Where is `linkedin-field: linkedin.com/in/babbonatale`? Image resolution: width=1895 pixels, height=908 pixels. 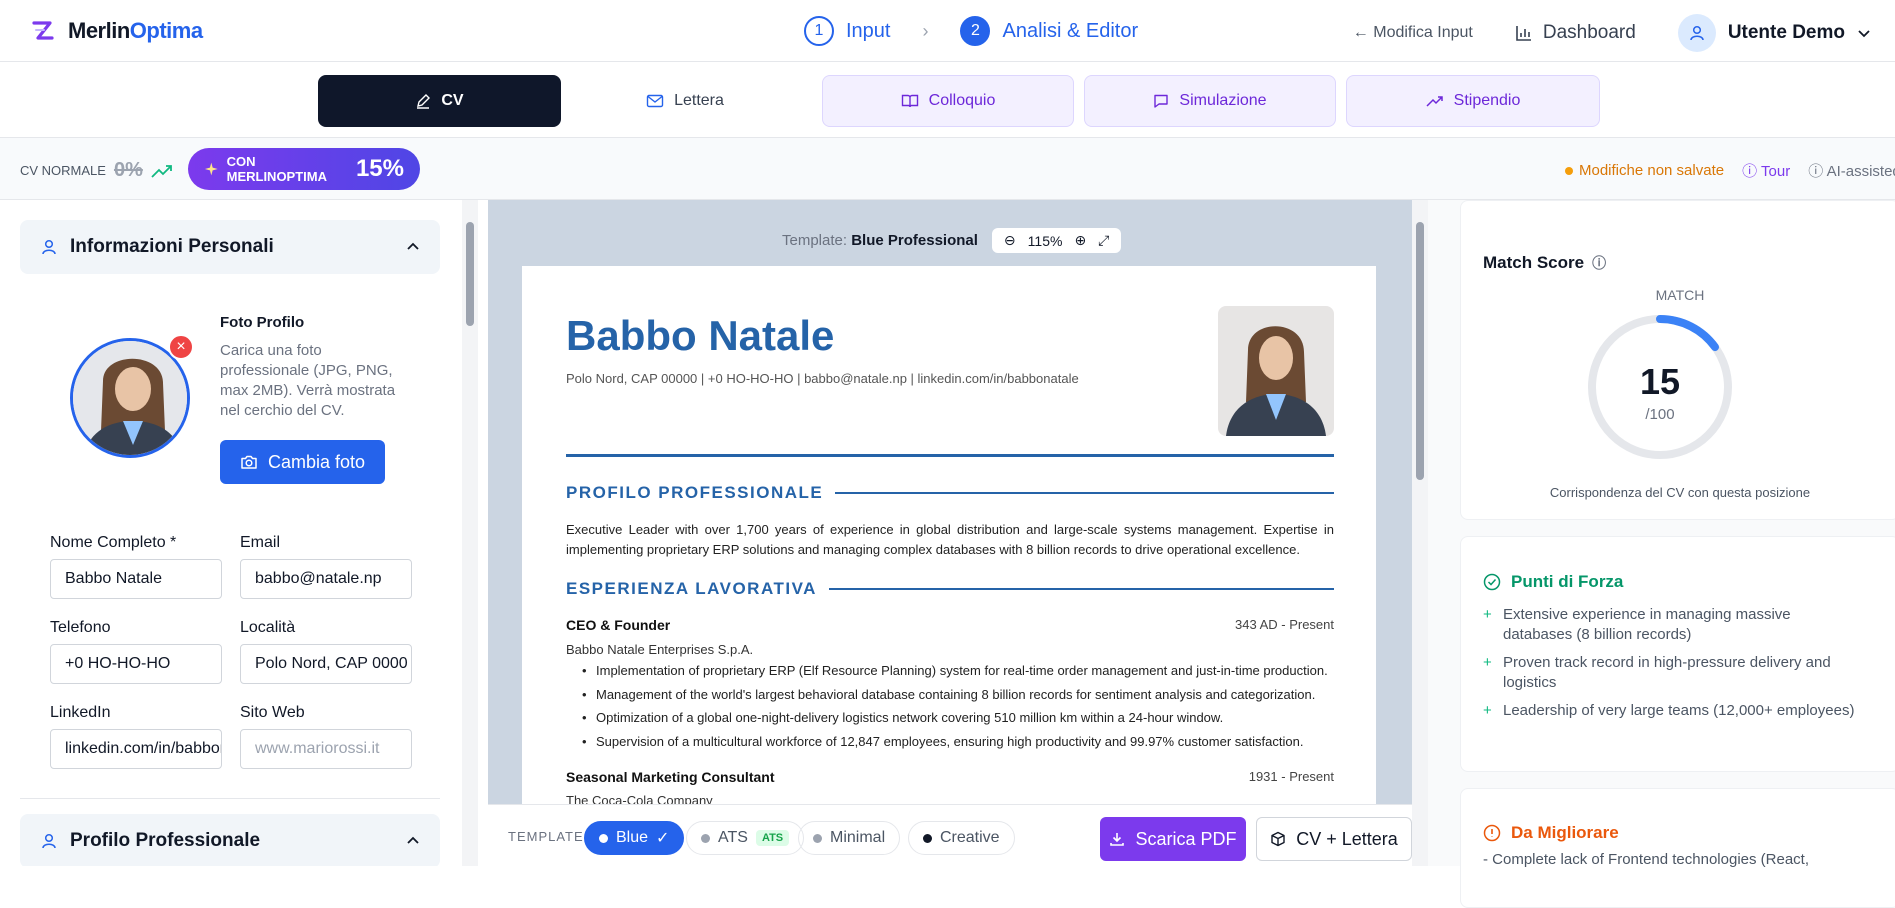 linkedin-field: linkedin.com/in/babbonatale is located at coordinates (136, 749).